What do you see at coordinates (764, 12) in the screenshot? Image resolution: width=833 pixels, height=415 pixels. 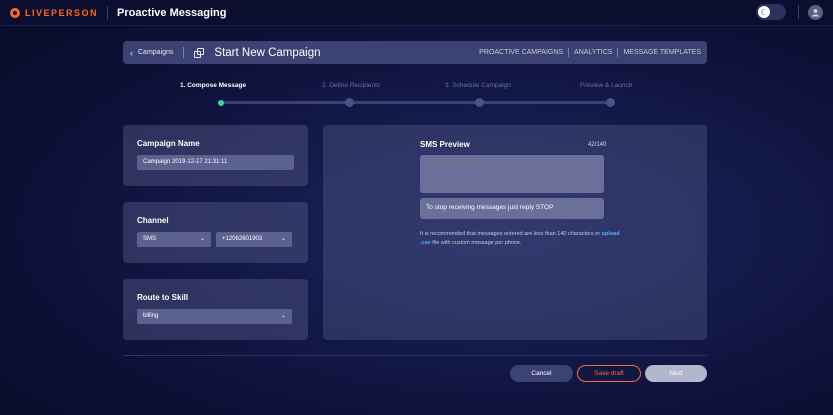 I see `moon-icon: ☾` at bounding box center [764, 12].